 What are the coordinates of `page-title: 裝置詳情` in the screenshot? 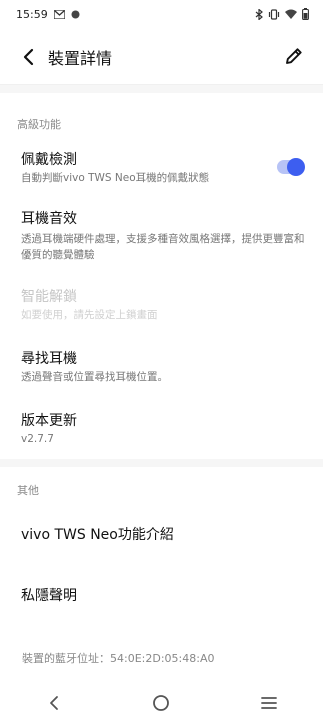 It's located at (80, 58).